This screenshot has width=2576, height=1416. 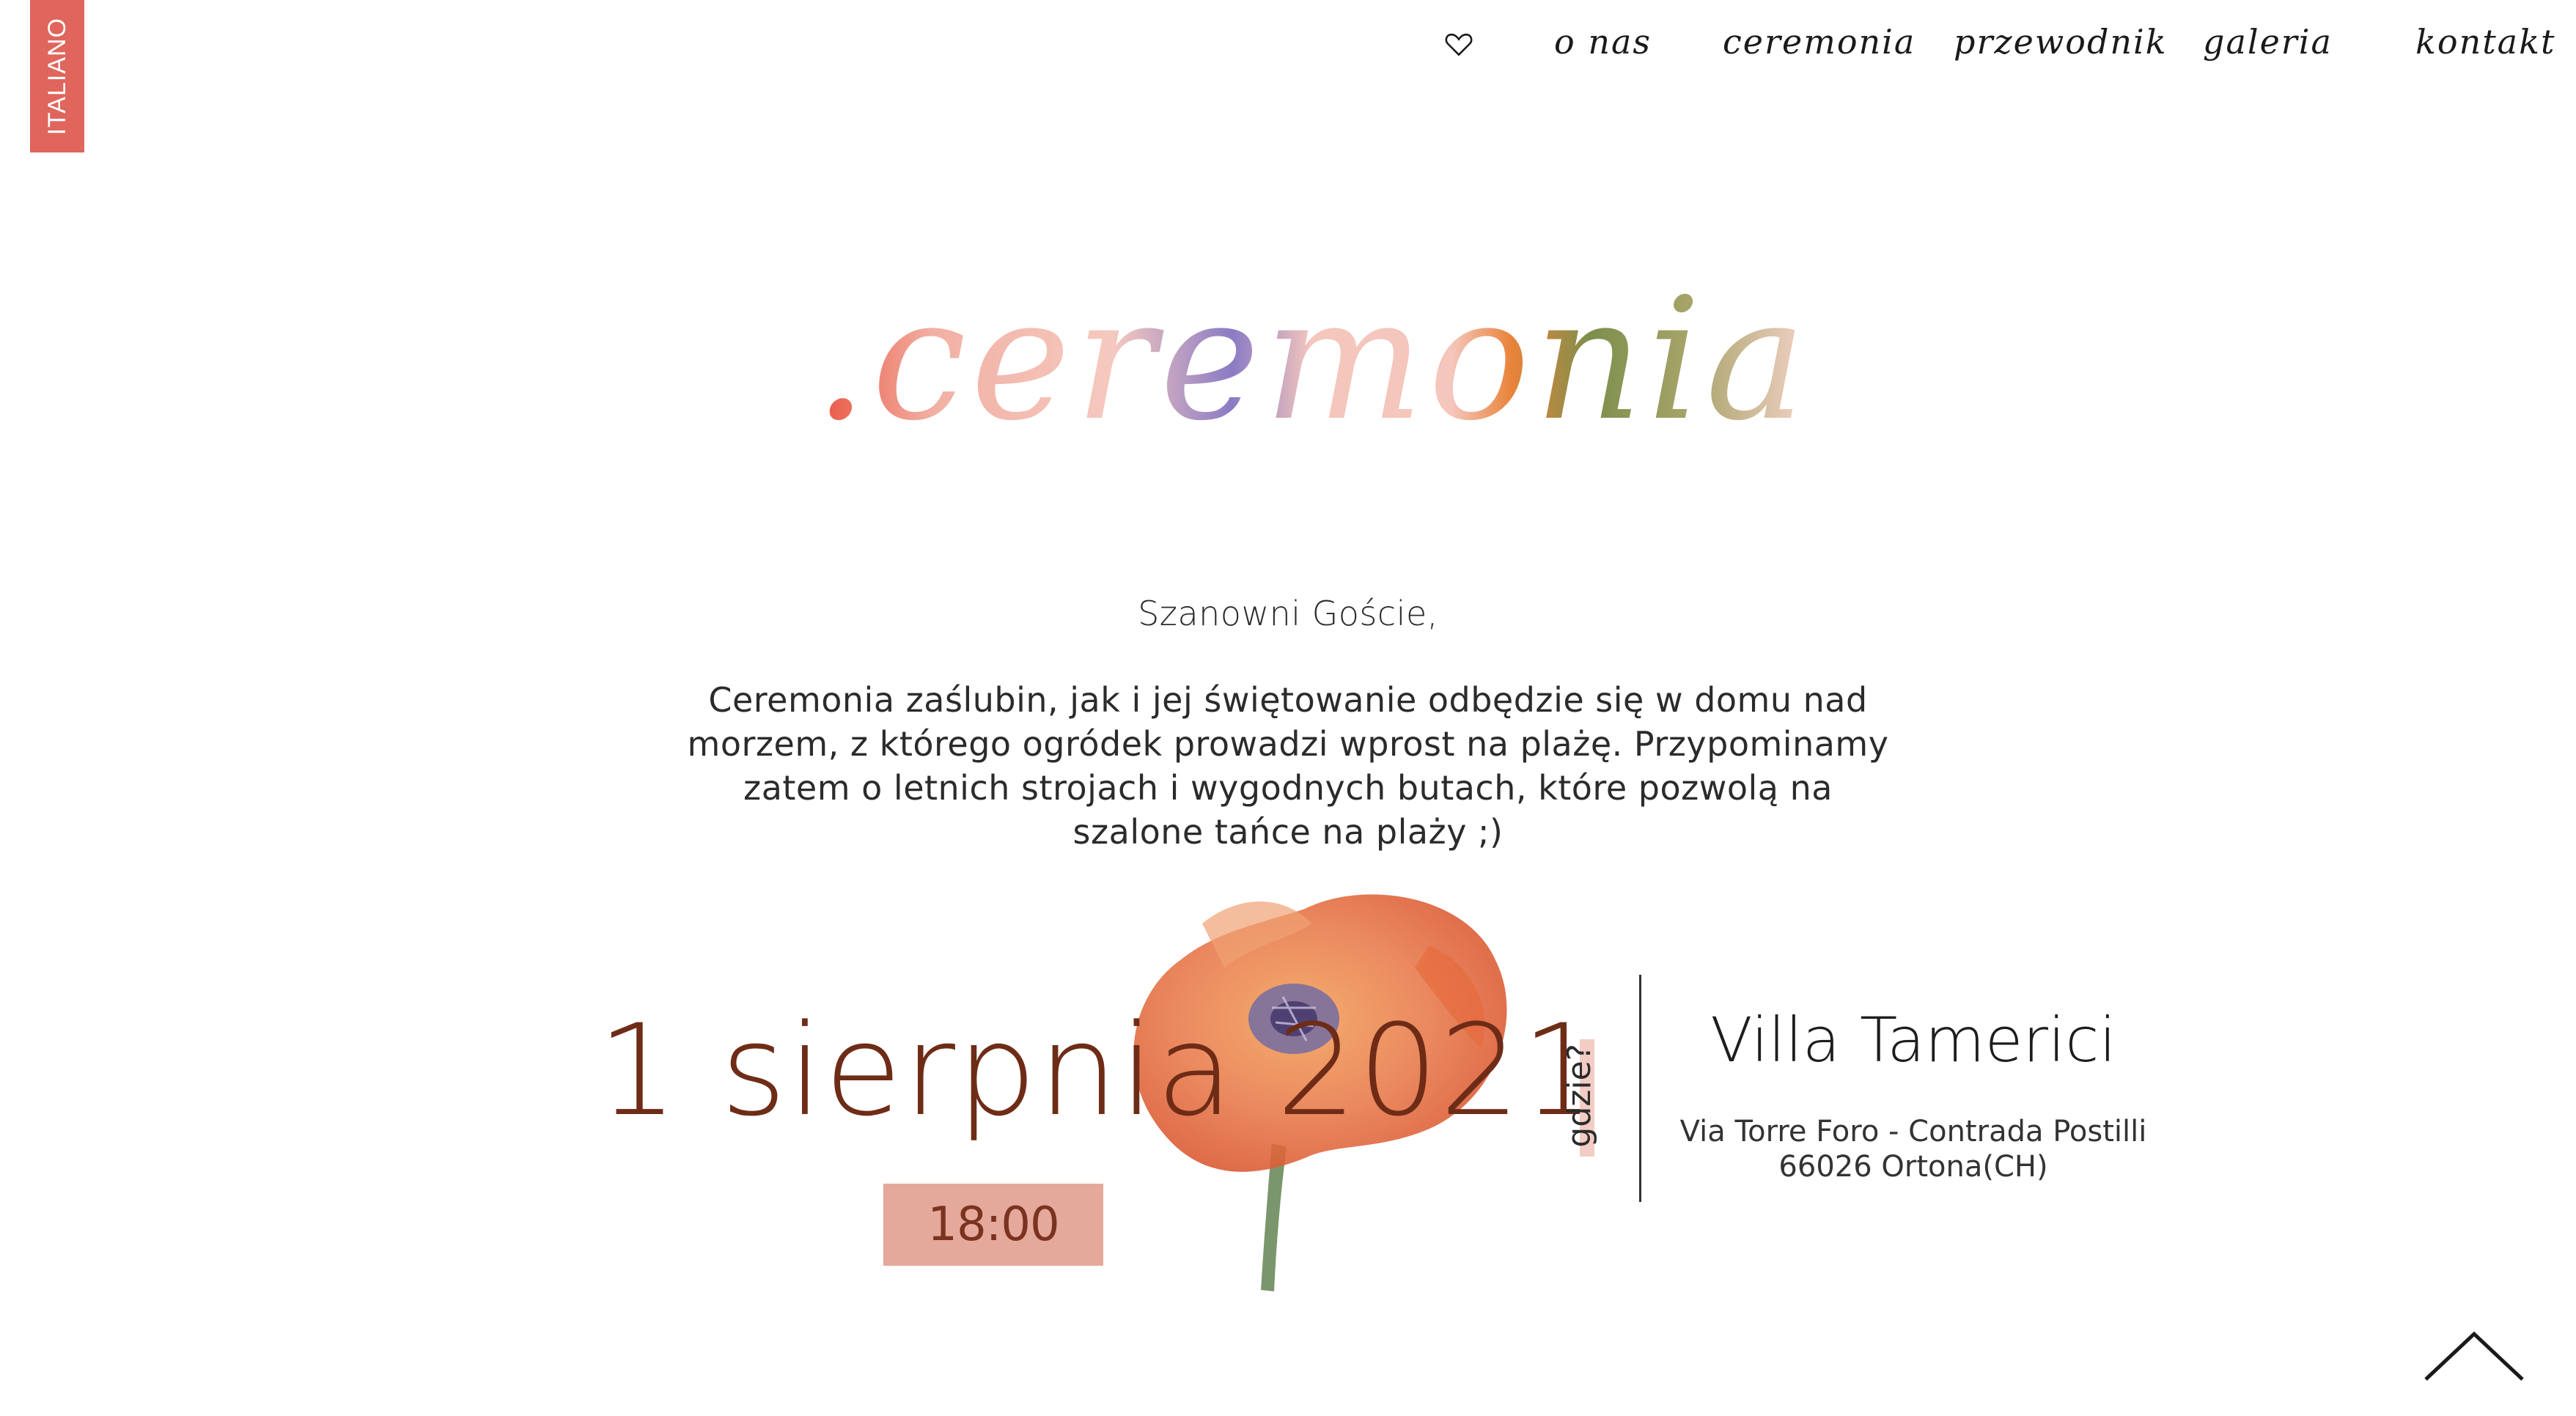 I want to click on page-title: .ceremonia, so click(x=1312, y=363).